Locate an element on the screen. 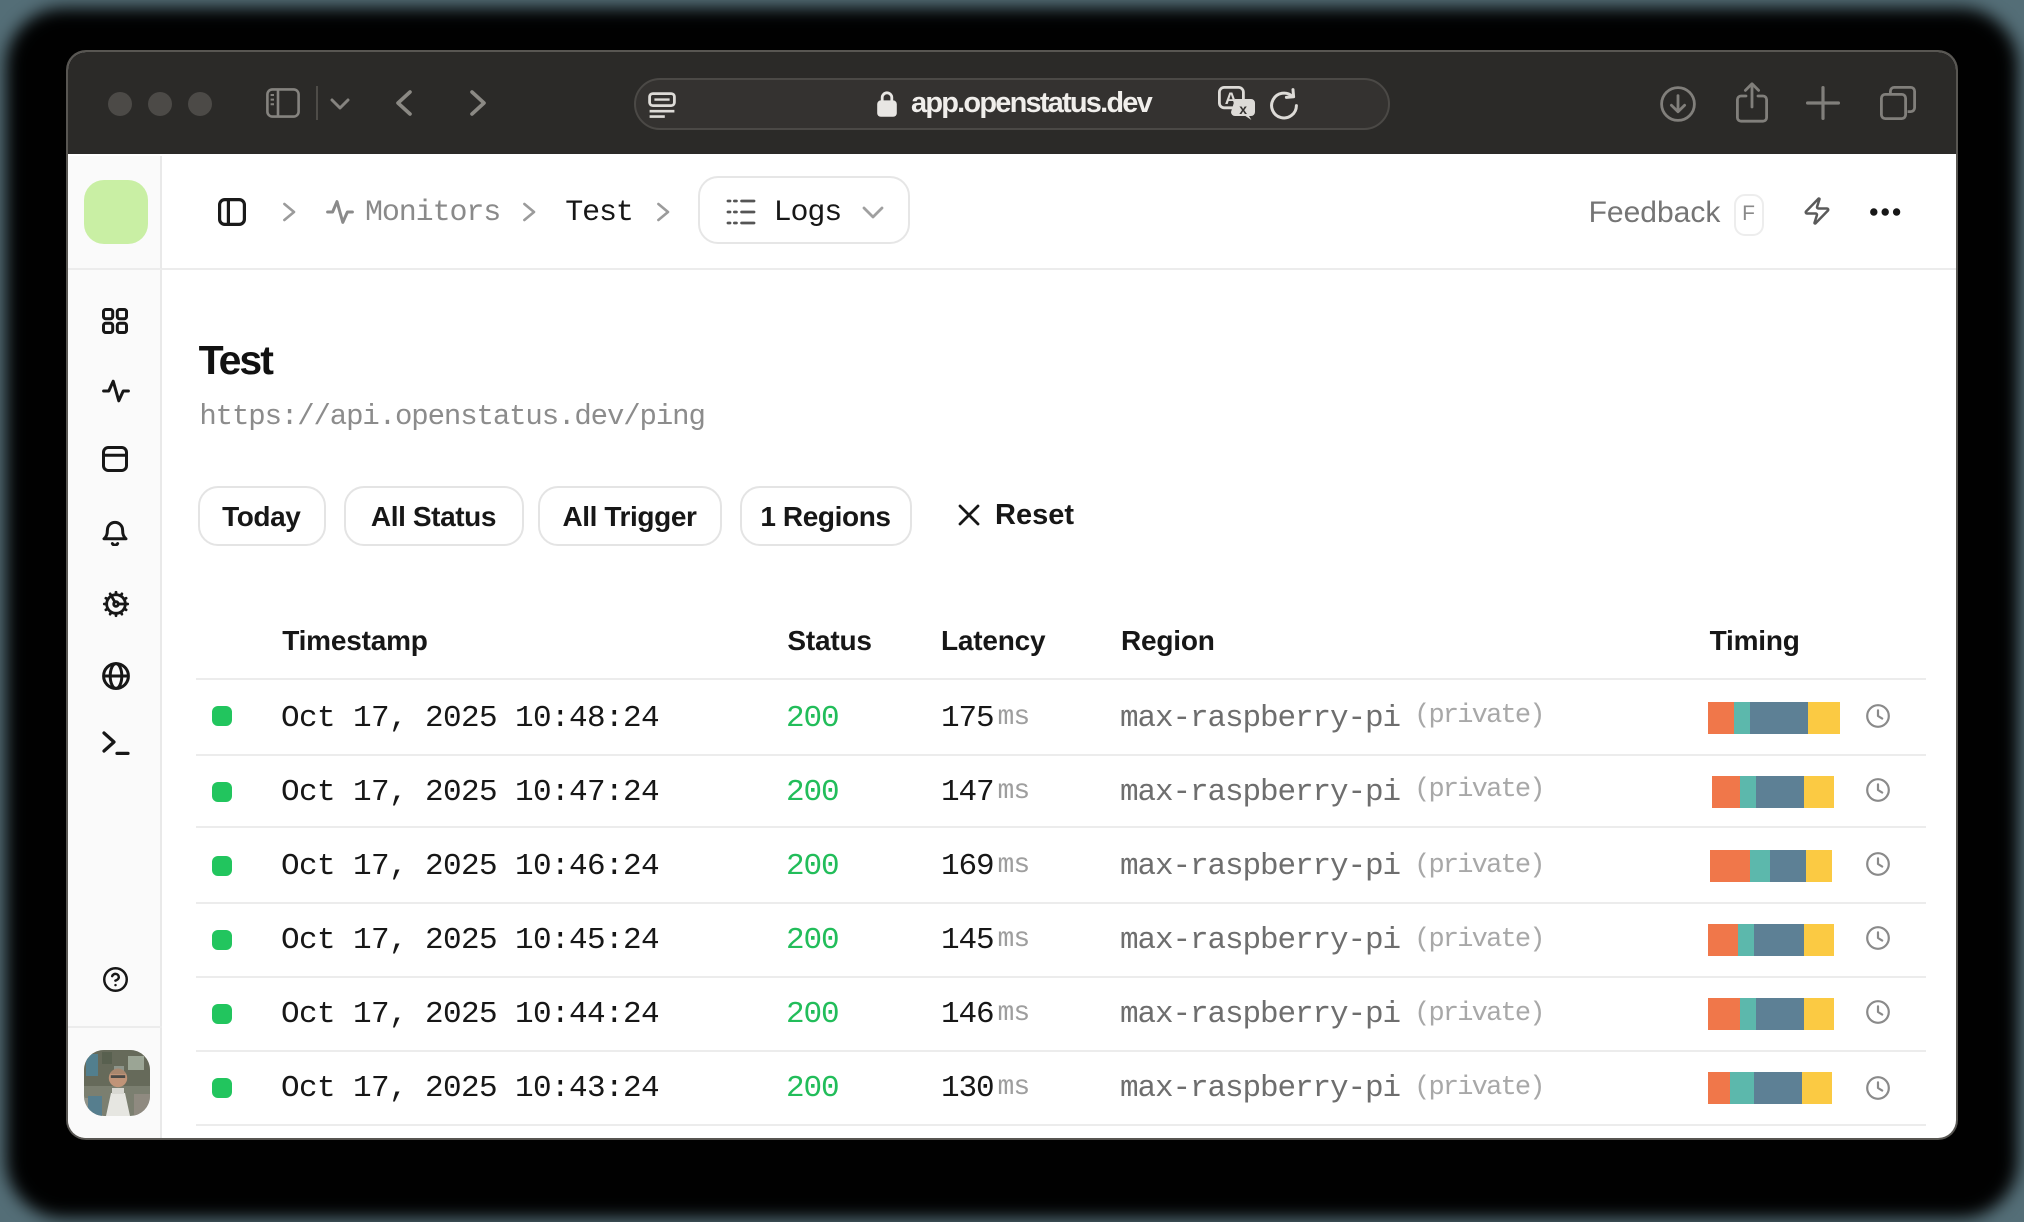  svg-text: x is located at coordinates (1243, 109).